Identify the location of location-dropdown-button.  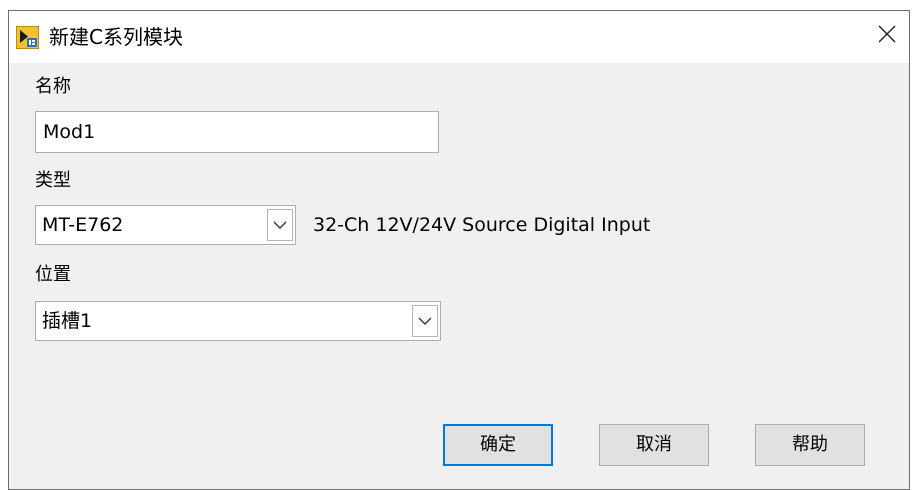
(425, 321).